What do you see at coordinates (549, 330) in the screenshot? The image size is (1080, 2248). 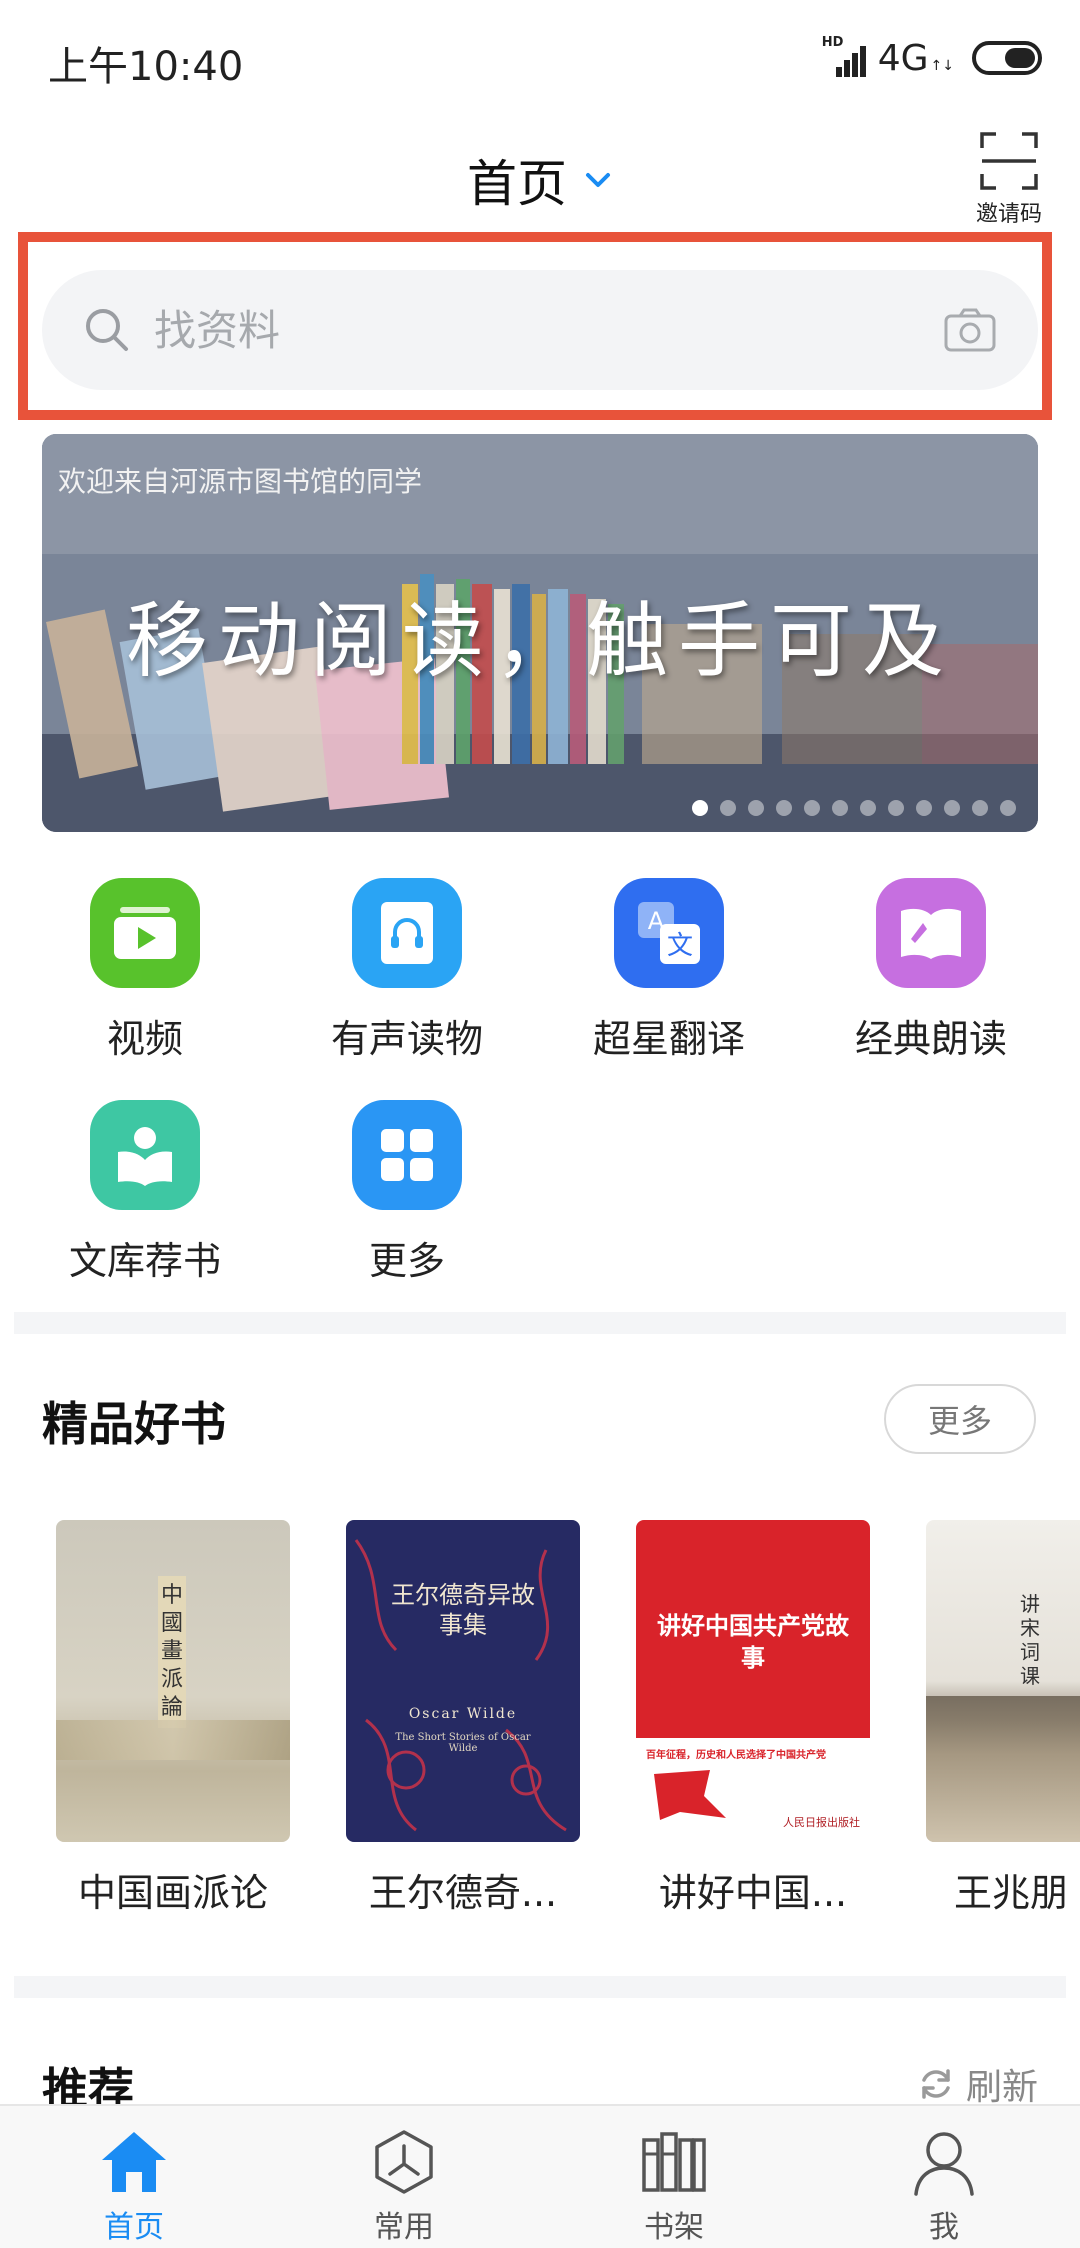 I see `search-input` at bounding box center [549, 330].